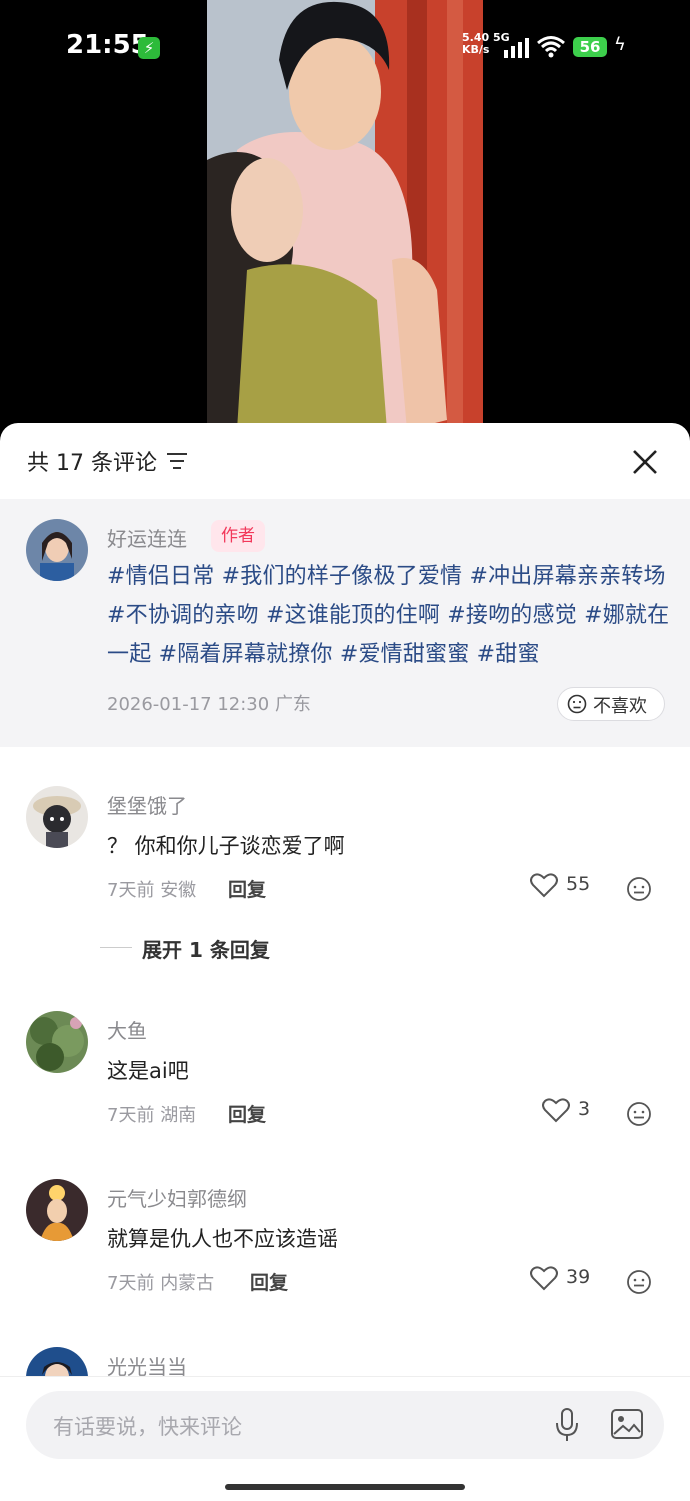  What do you see at coordinates (345, 1487) in the screenshot?
I see `home-indicator` at bounding box center [345, 1487].